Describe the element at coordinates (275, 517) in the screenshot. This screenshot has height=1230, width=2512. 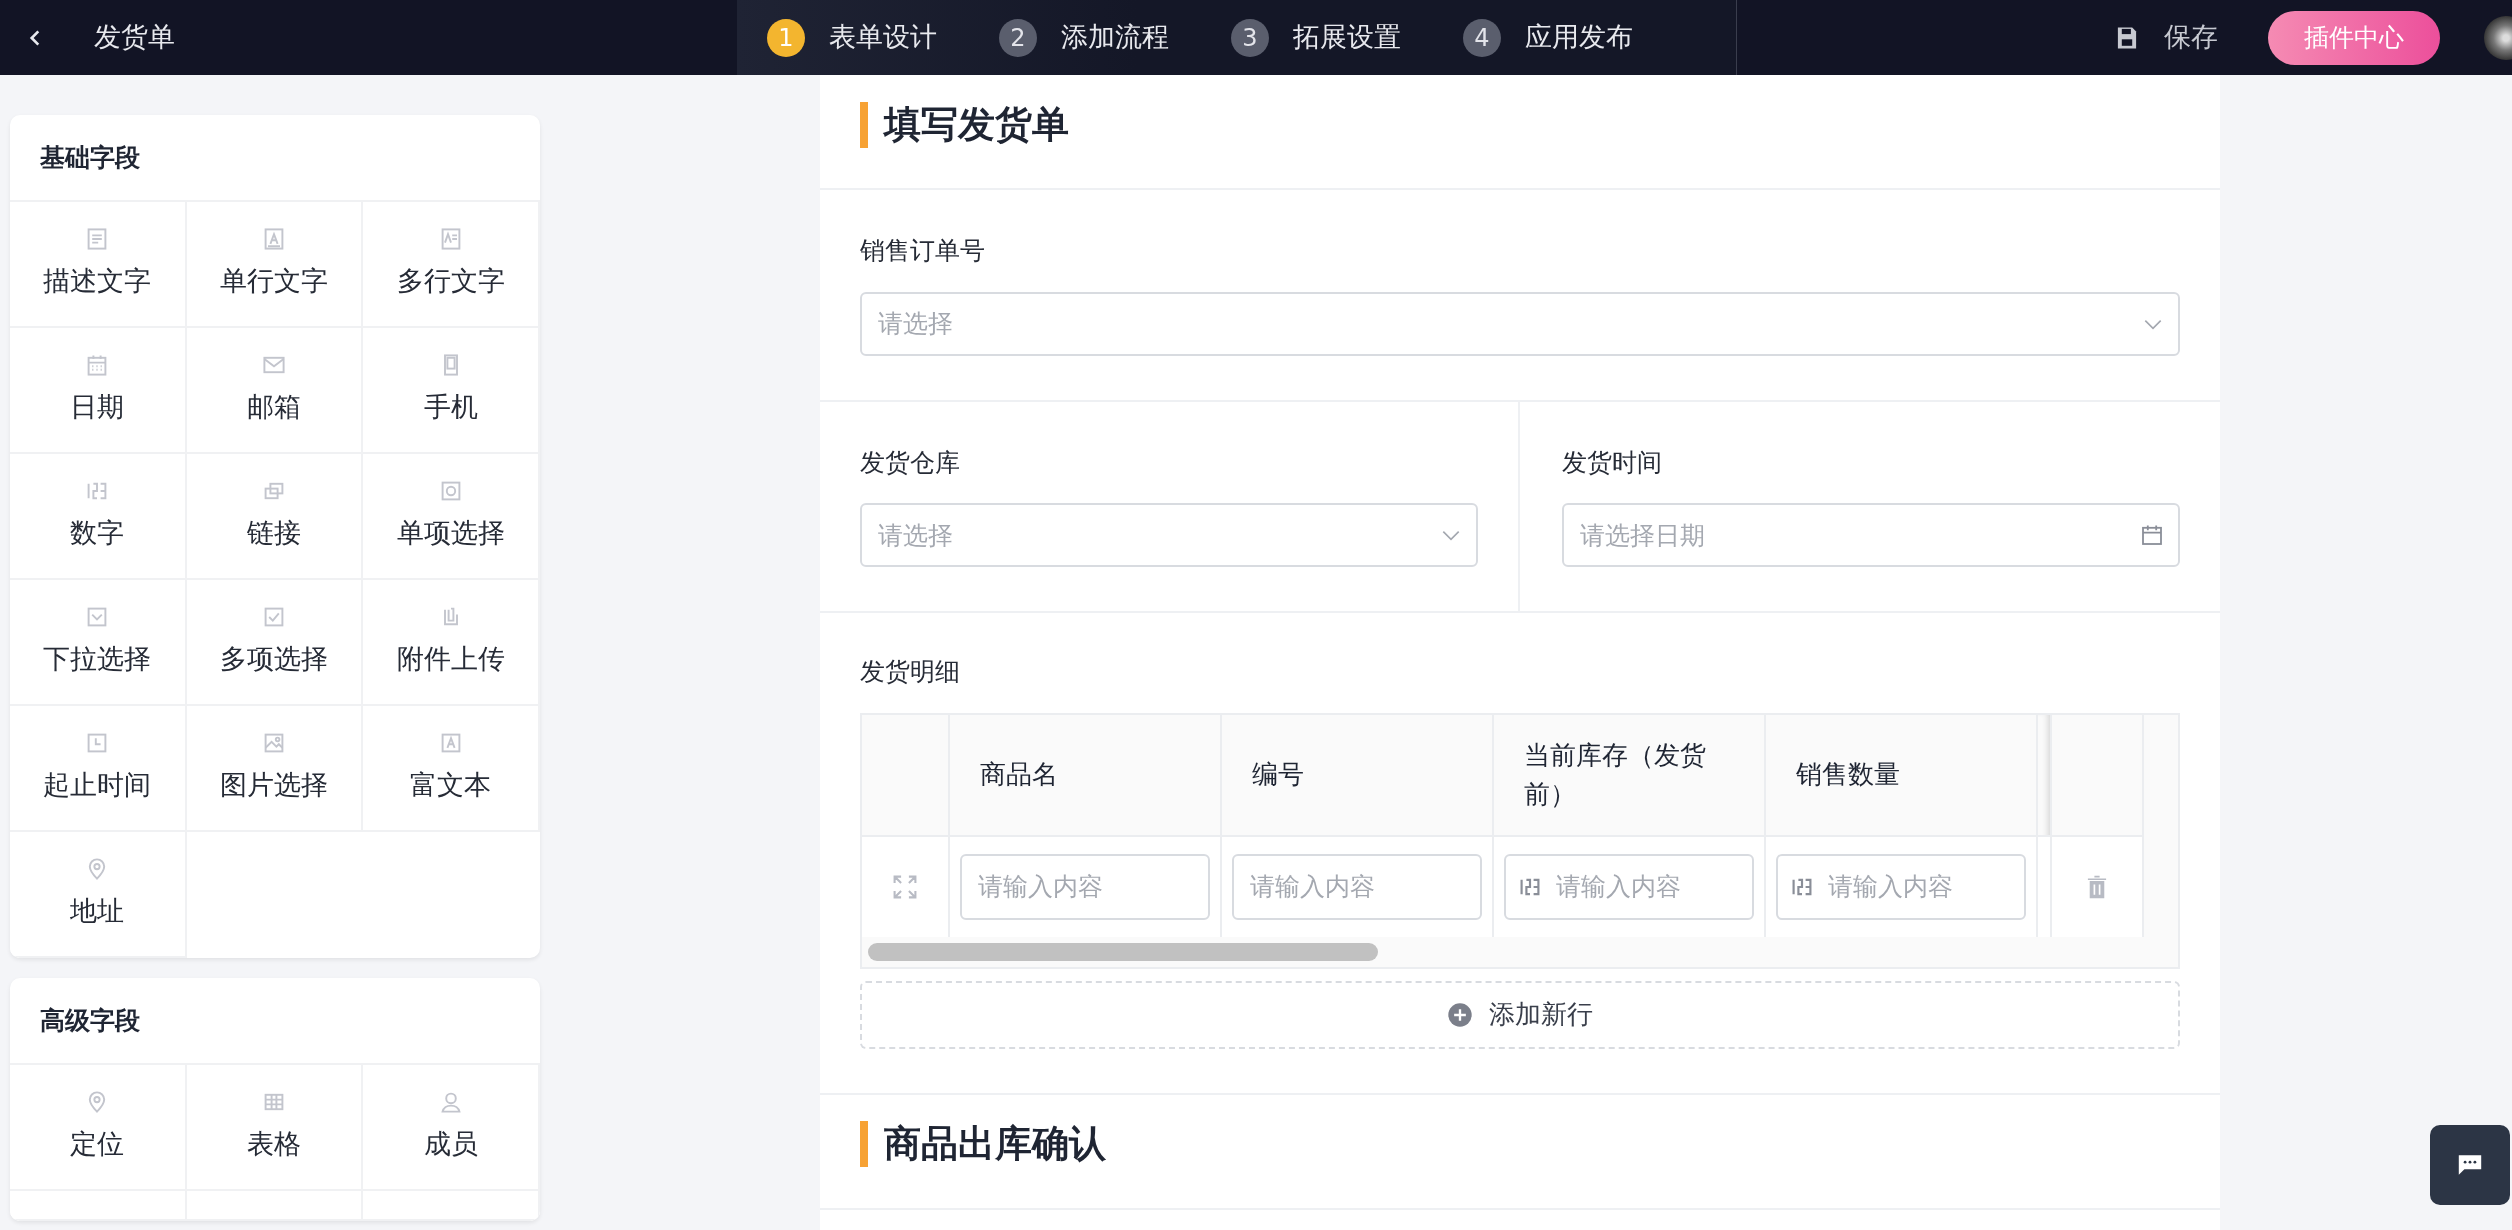
I see `field-type-item: 链接` at that location.